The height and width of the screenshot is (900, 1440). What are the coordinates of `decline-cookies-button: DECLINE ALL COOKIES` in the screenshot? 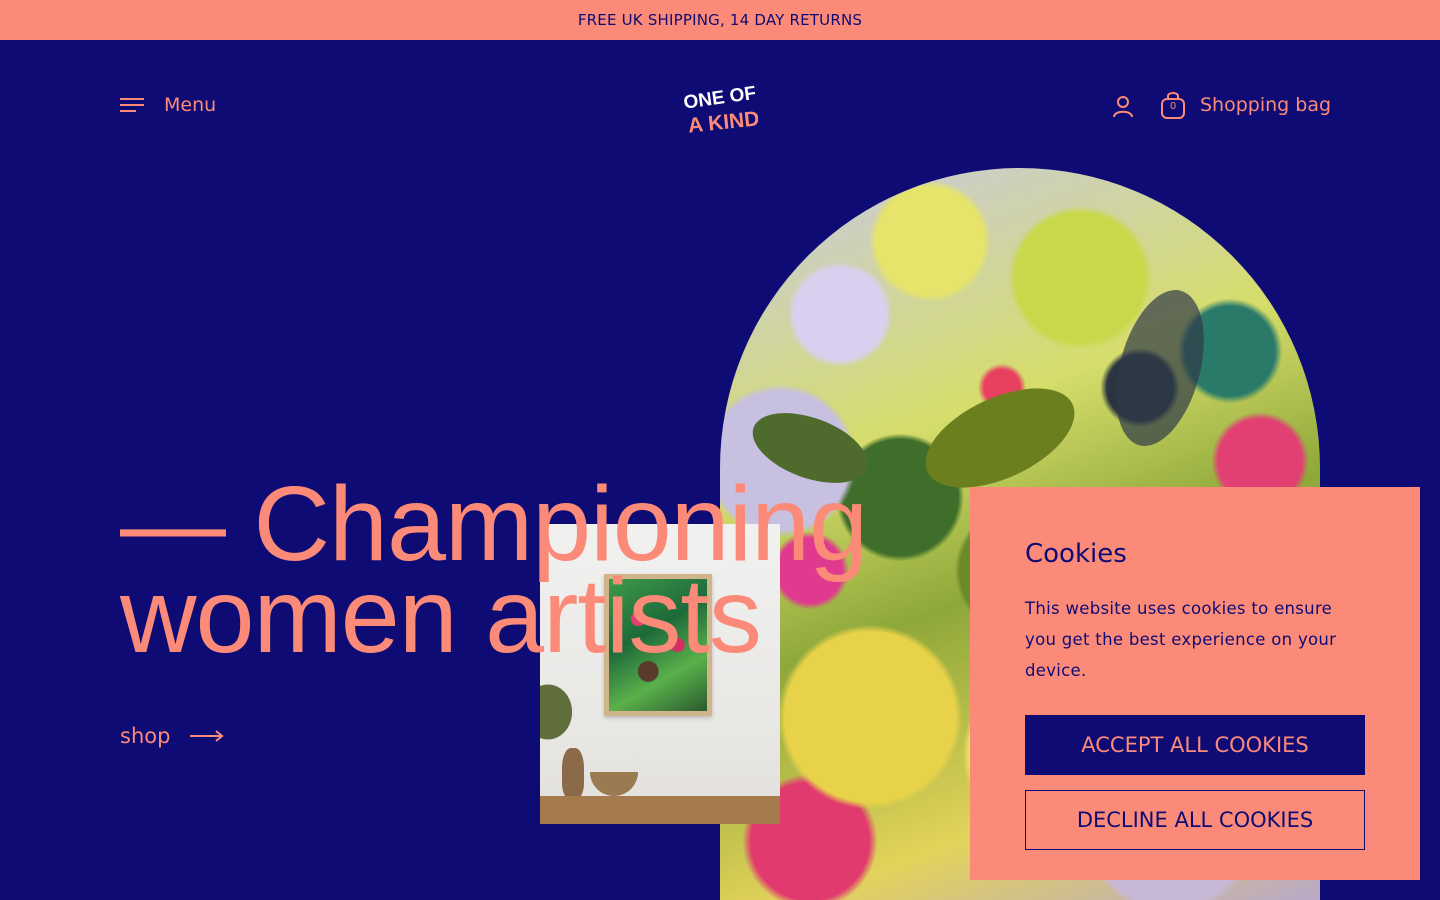 It's located at (1195, 820).